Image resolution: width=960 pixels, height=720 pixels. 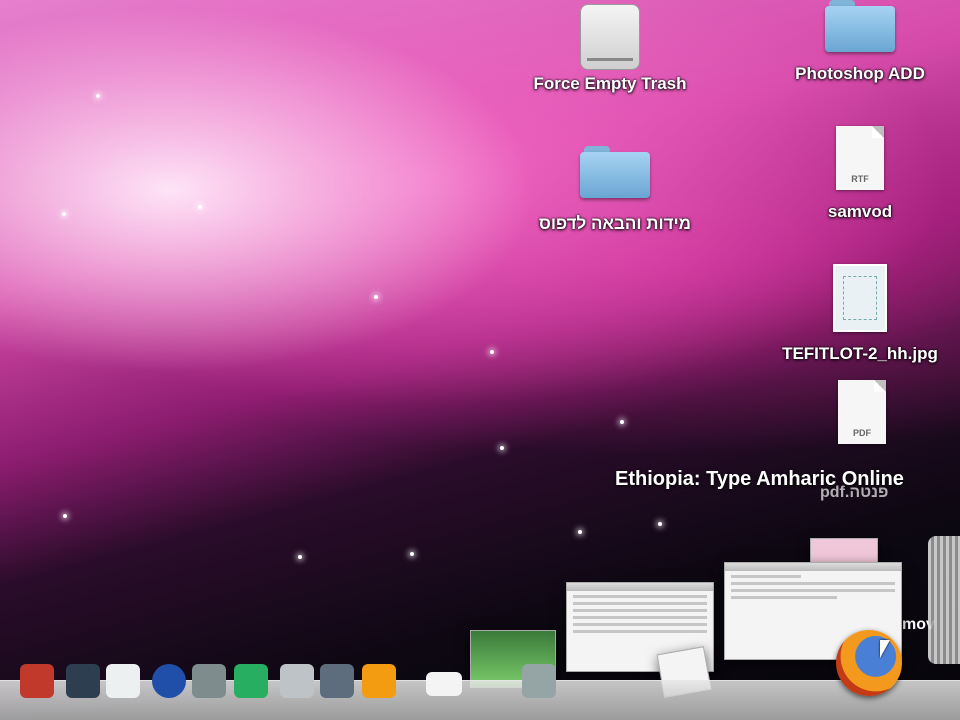 What do you see at coordinates (610, 37) in the screenshot?
I see `drive-icon` at bounding box center [610, 37].